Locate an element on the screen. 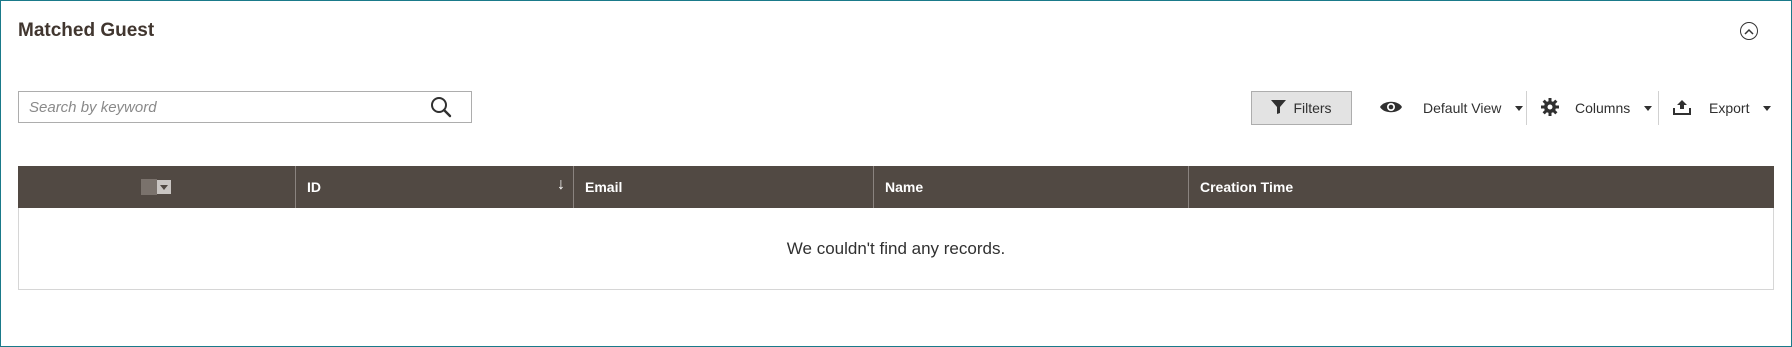  search-icon is located at coordinates (441, 107).